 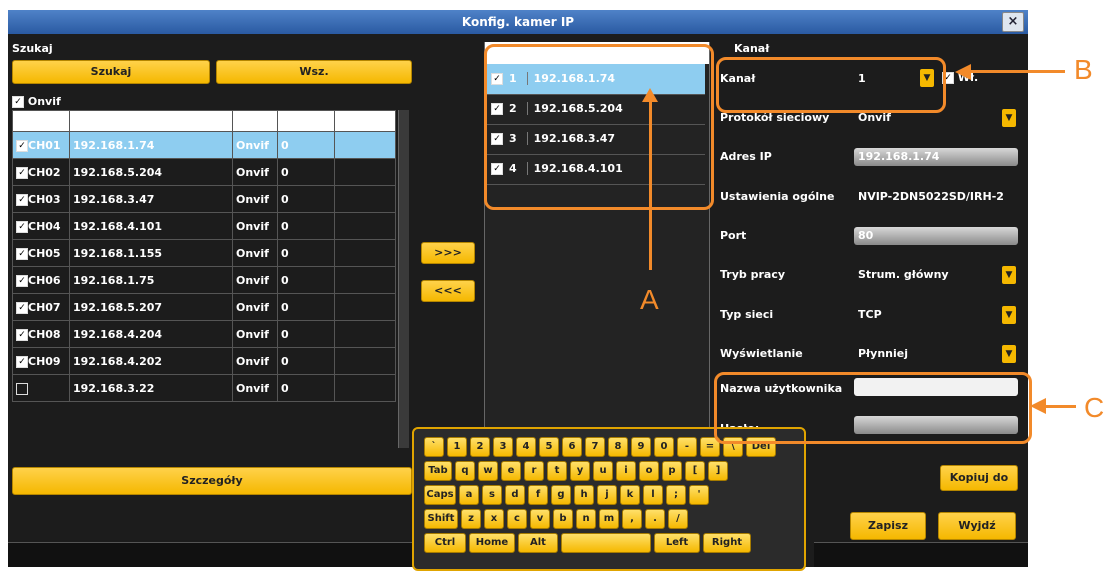 What do you see at coordinates (469, 495) in the screenshot?
I see `keyboard-key: a` at bounding box center [469, 495].